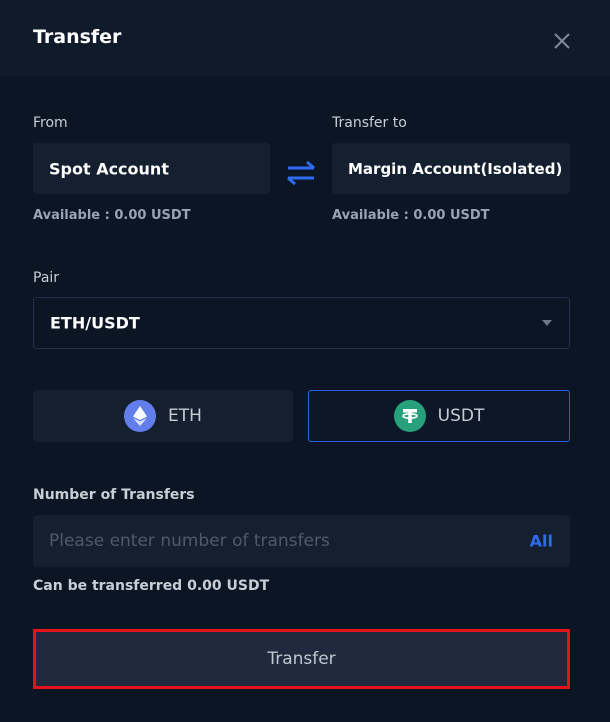 The image size is (610, 722). What do you see at coordinates (46, 278) in the screenshot?
I see `pair-label: Pair` at bounding box center [46, 278].